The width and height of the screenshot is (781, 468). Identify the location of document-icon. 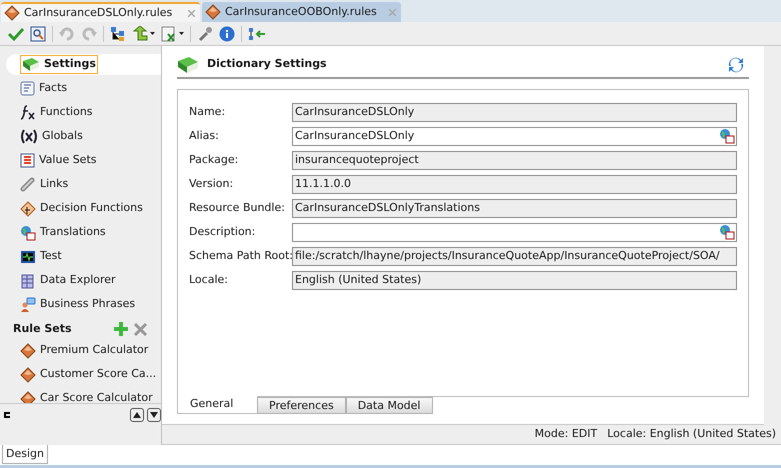
(27, 88).